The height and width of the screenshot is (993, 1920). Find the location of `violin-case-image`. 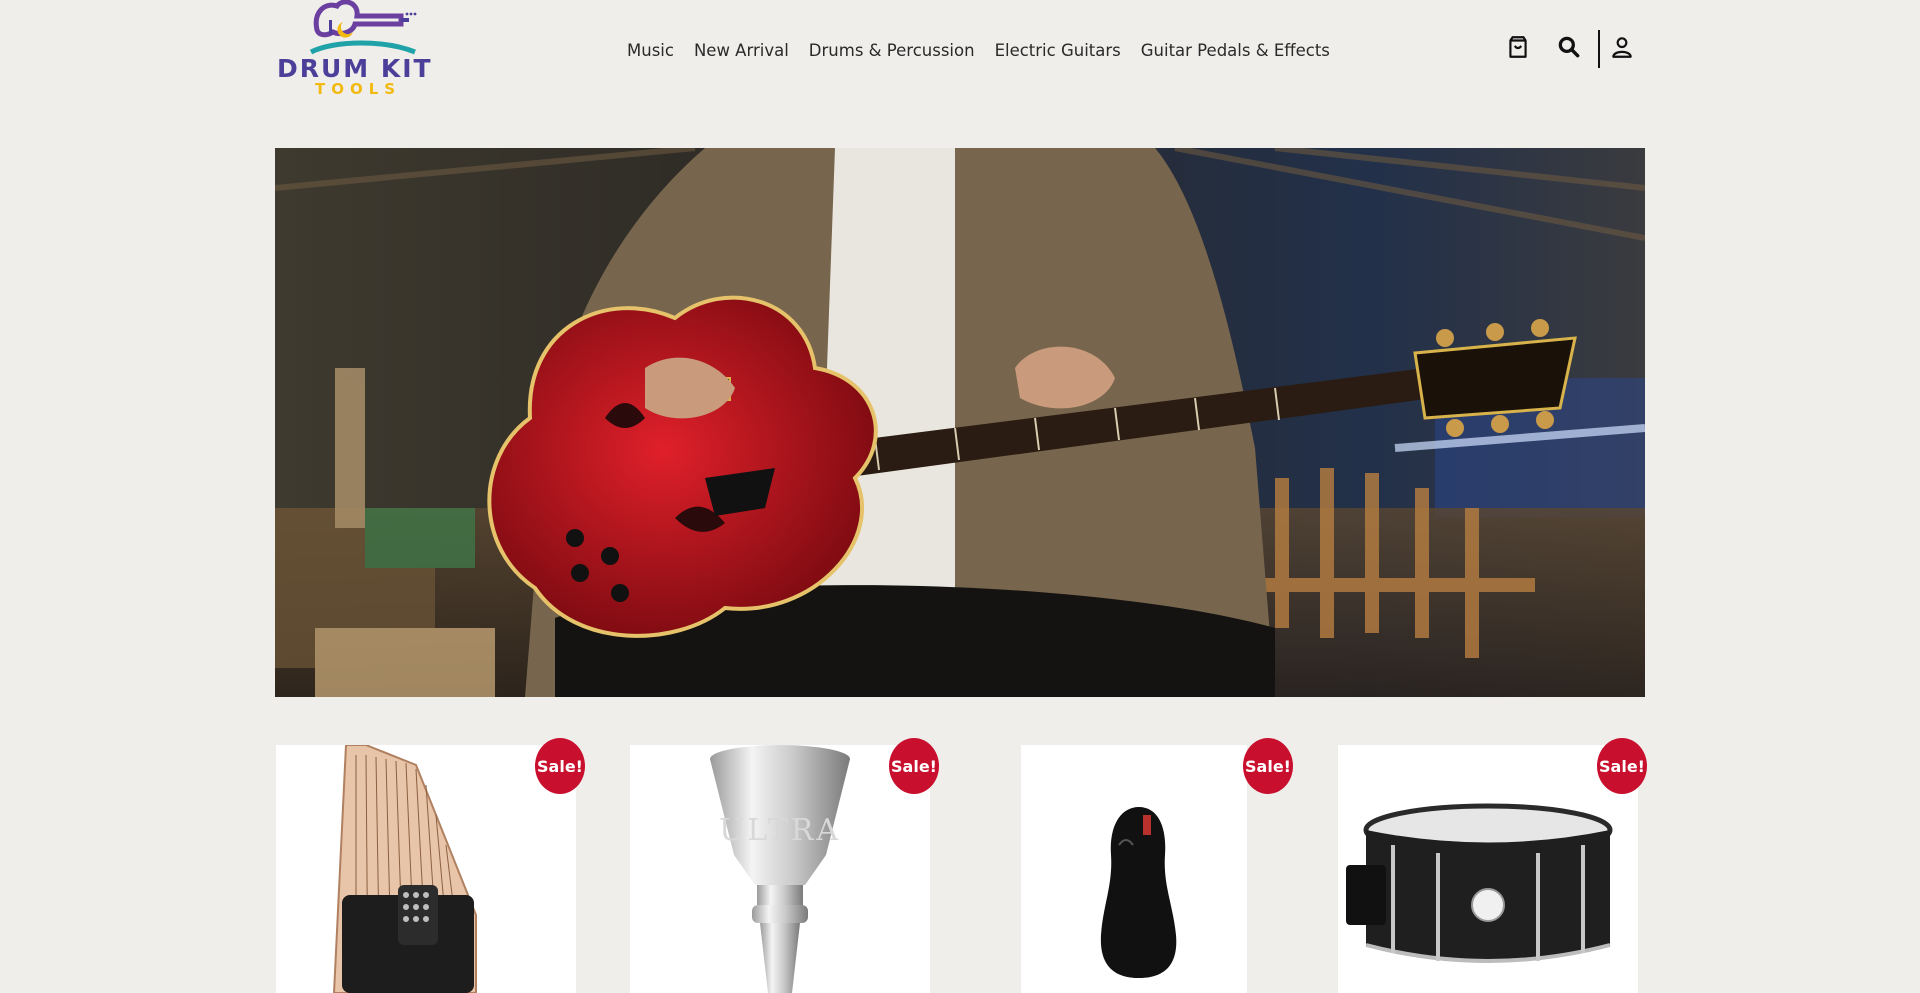

violin-case-image is located at coordinates (1138, 892).